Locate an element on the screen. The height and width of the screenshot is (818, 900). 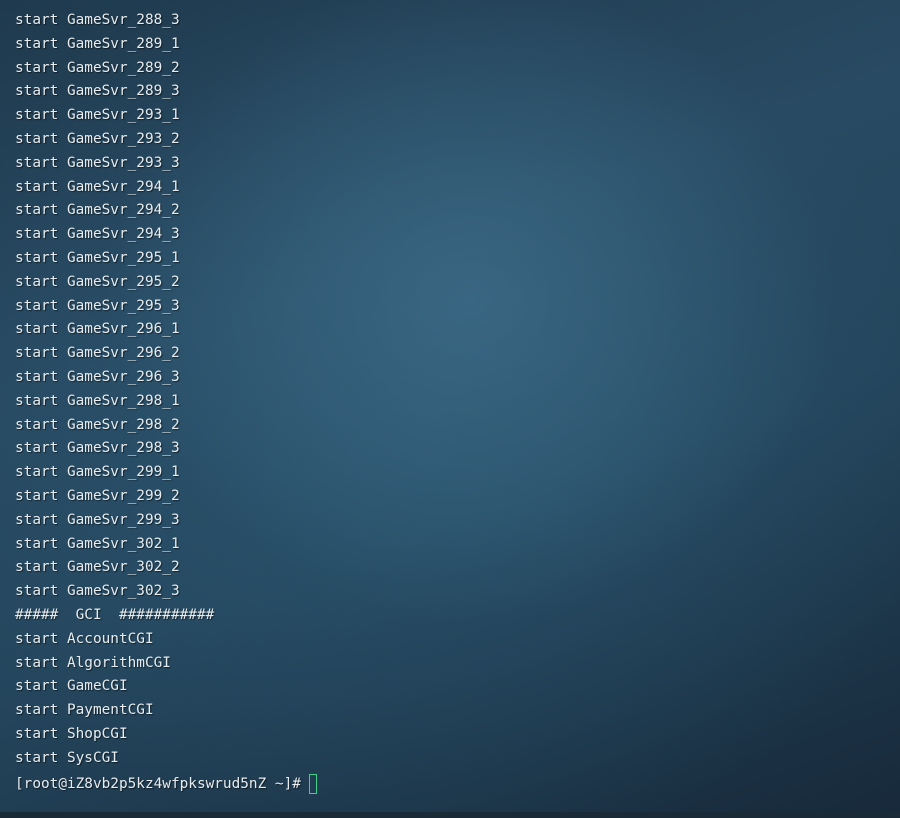
output-line: start GameSvr_298_2 is located at coordinates (97, 424).